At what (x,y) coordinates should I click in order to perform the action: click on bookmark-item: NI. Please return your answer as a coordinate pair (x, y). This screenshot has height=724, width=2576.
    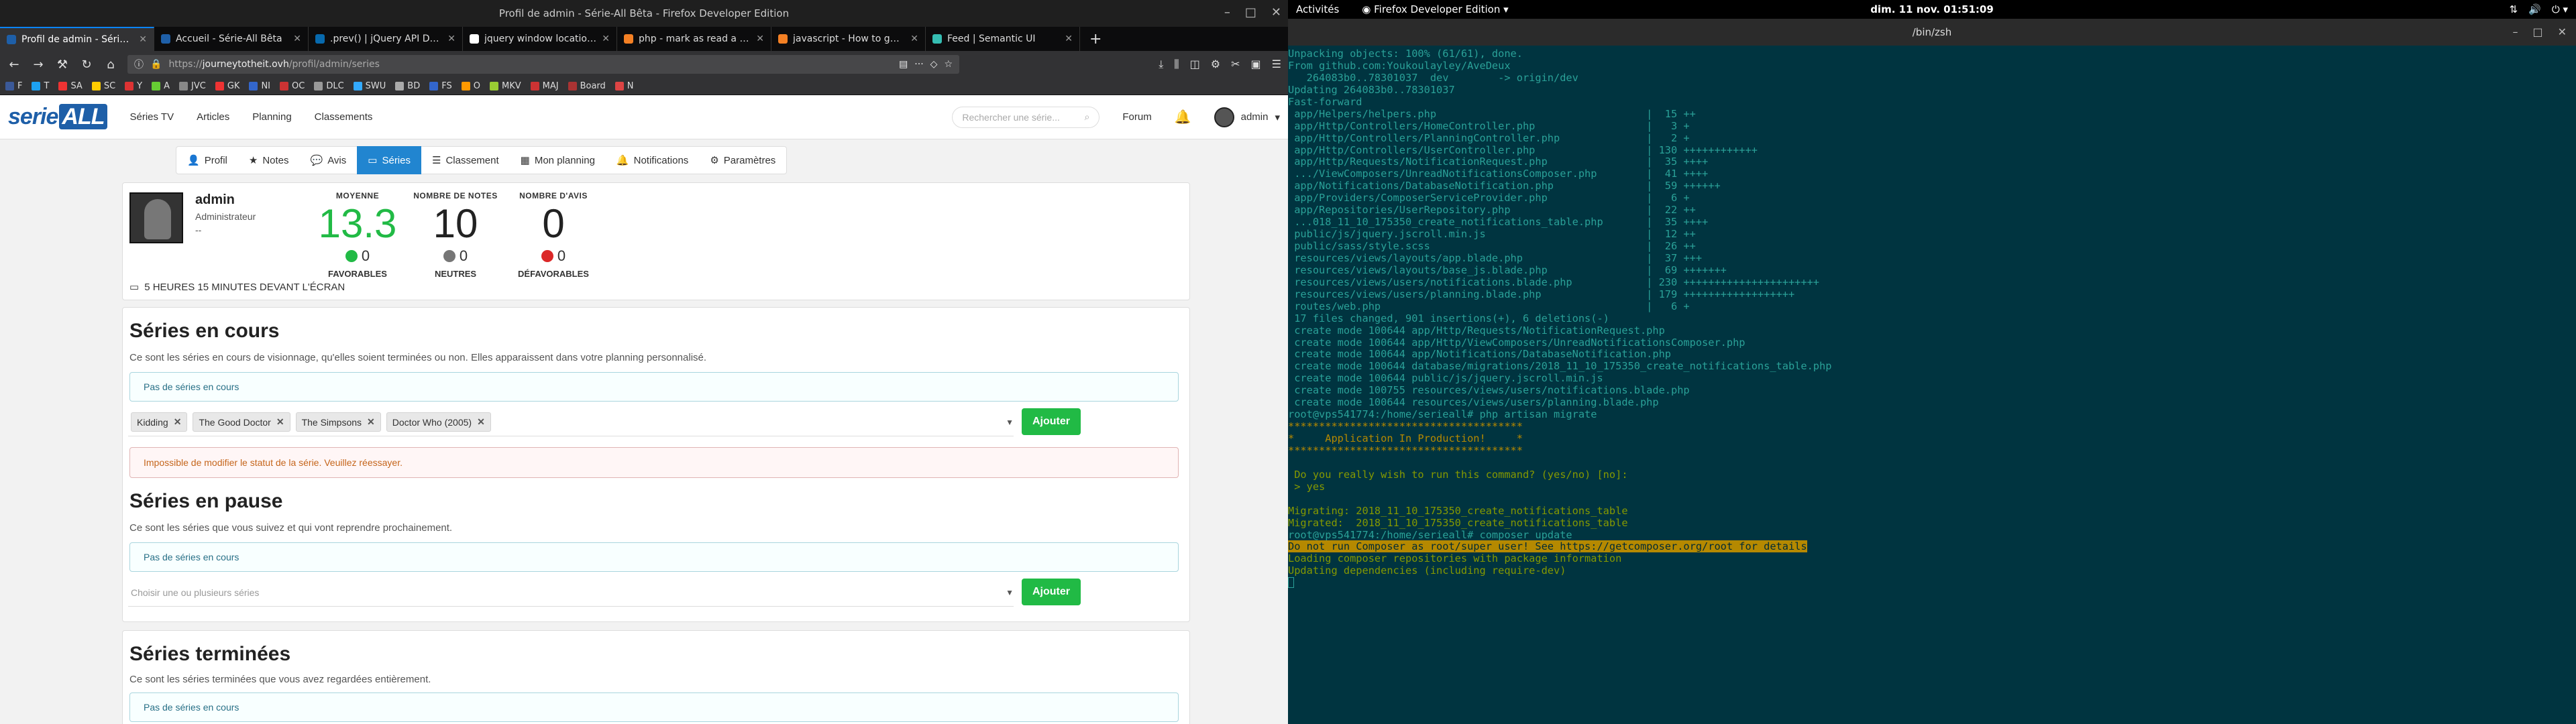
    Looking at the image, I should click on (259, 86).